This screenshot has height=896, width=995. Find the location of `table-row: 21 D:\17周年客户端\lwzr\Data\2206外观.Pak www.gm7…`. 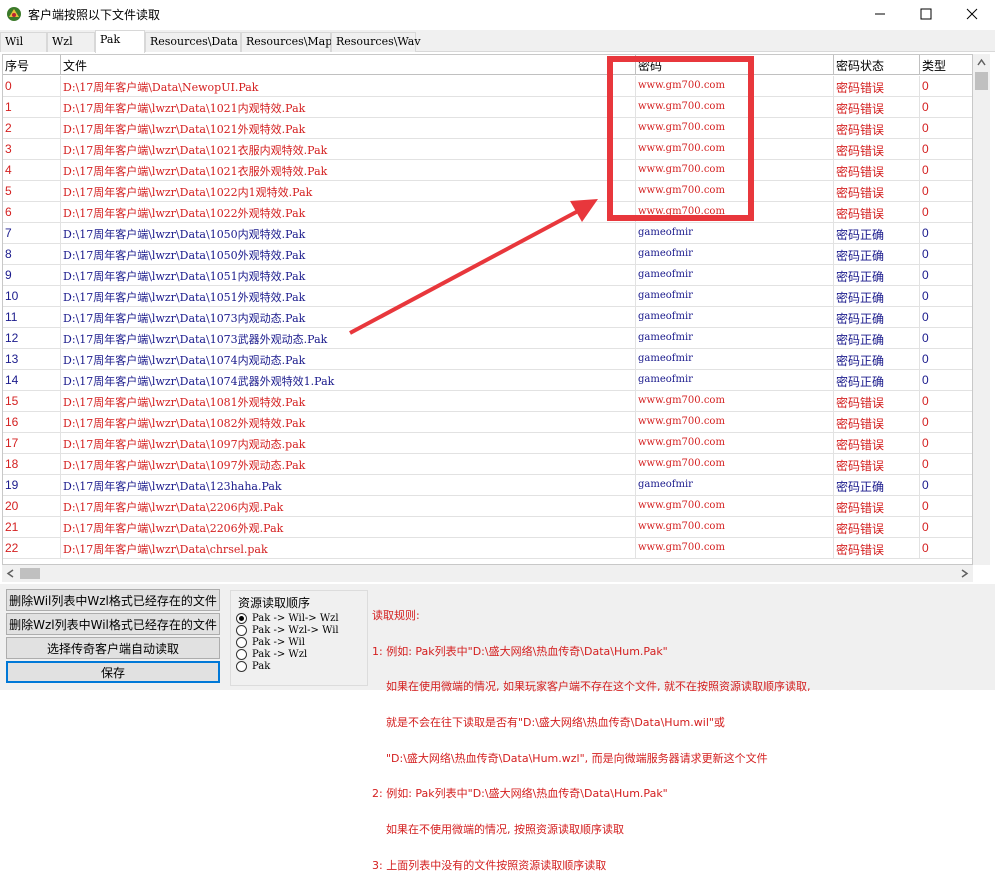

table-row: 21 D:\17周年客户端\lwzr\Data\2206外观.Pak www.gm7… is located at coordinates (487, 527).